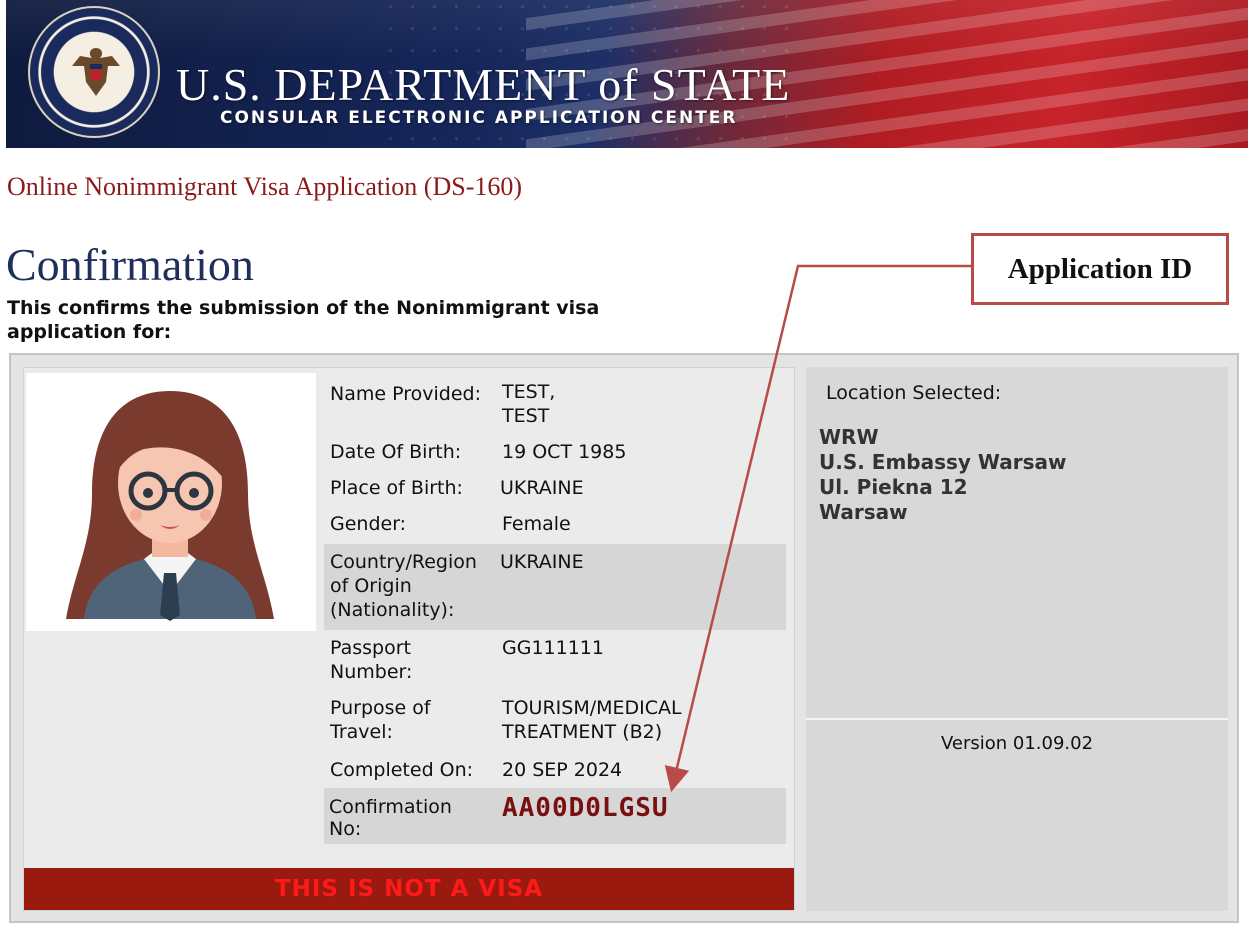  I want to click on row-place-of-birth: Place of Birth: UKRAINE, so click(555, 488).